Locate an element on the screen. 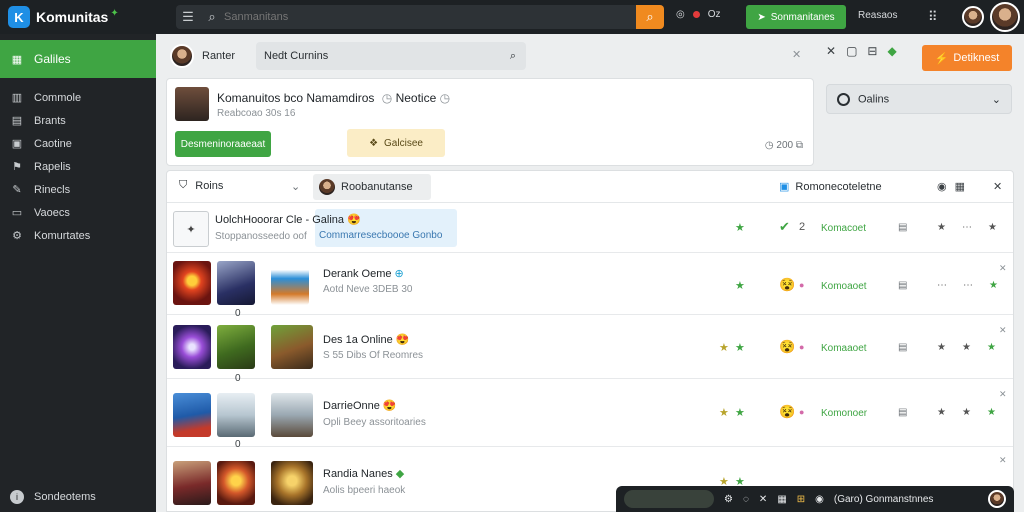 This screenshot has width=1024, height=512. channel-search: Nedt Curnins ⌕ is located at coordinates (391, 56).